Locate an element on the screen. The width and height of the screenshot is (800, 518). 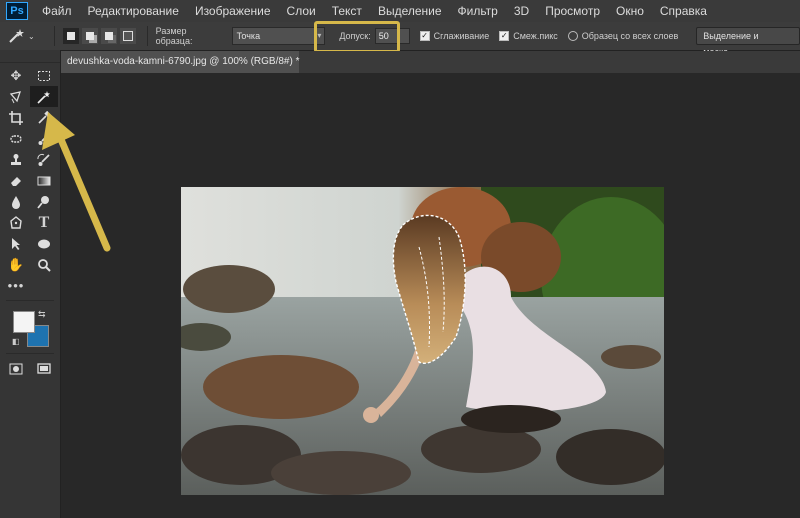
add-selection-button is located at coordinates (89, 36).